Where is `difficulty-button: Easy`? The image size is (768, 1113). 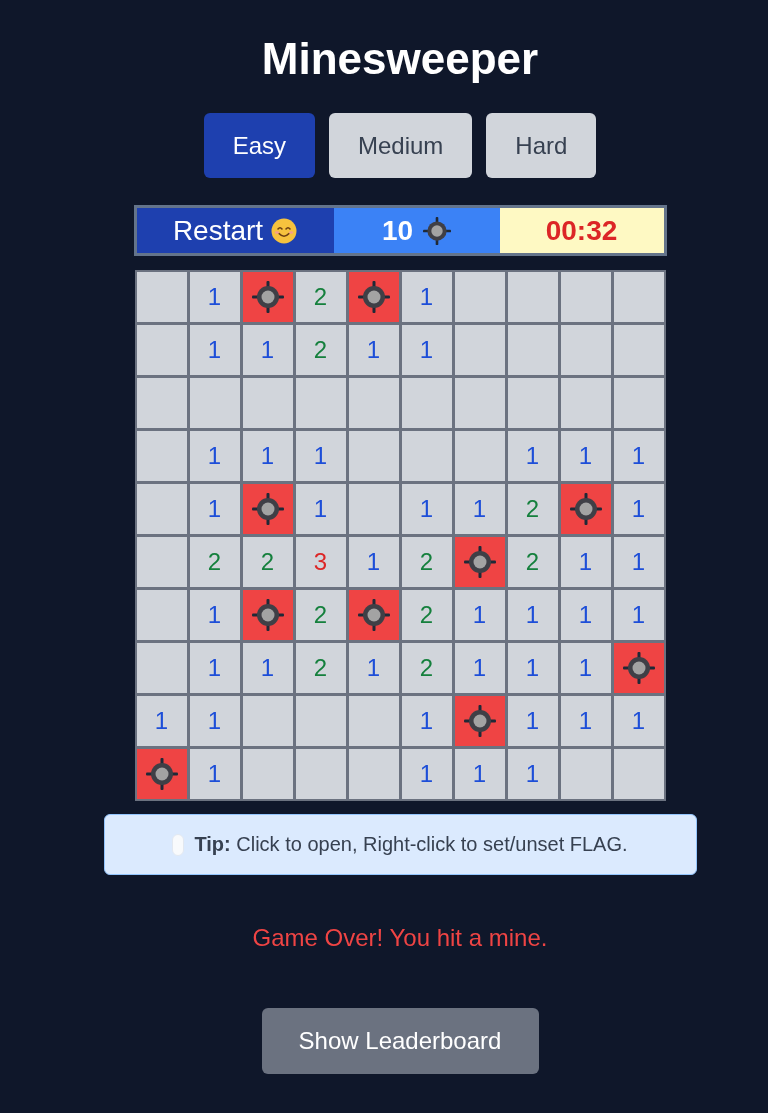 difficulty-button: Easy is located at coordinates (259, 145).